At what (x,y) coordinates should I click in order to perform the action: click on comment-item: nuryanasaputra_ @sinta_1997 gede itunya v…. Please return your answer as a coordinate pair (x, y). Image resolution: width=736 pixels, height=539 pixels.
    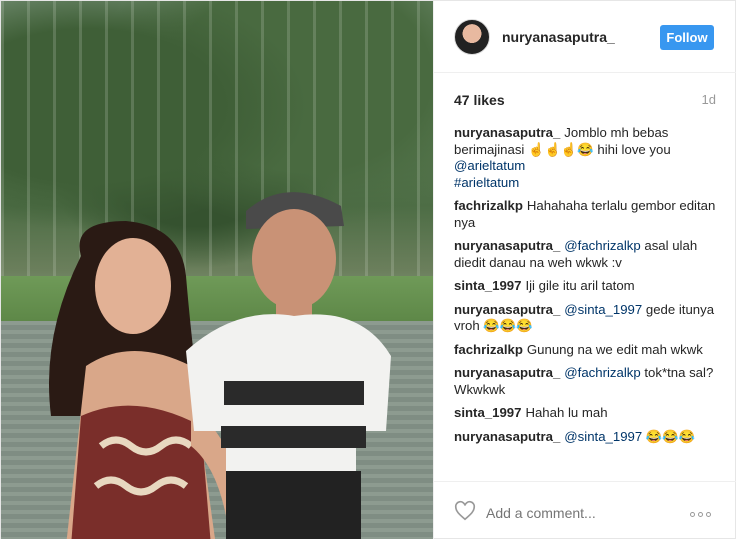
    Looking at the image, I should click on (585, 318).